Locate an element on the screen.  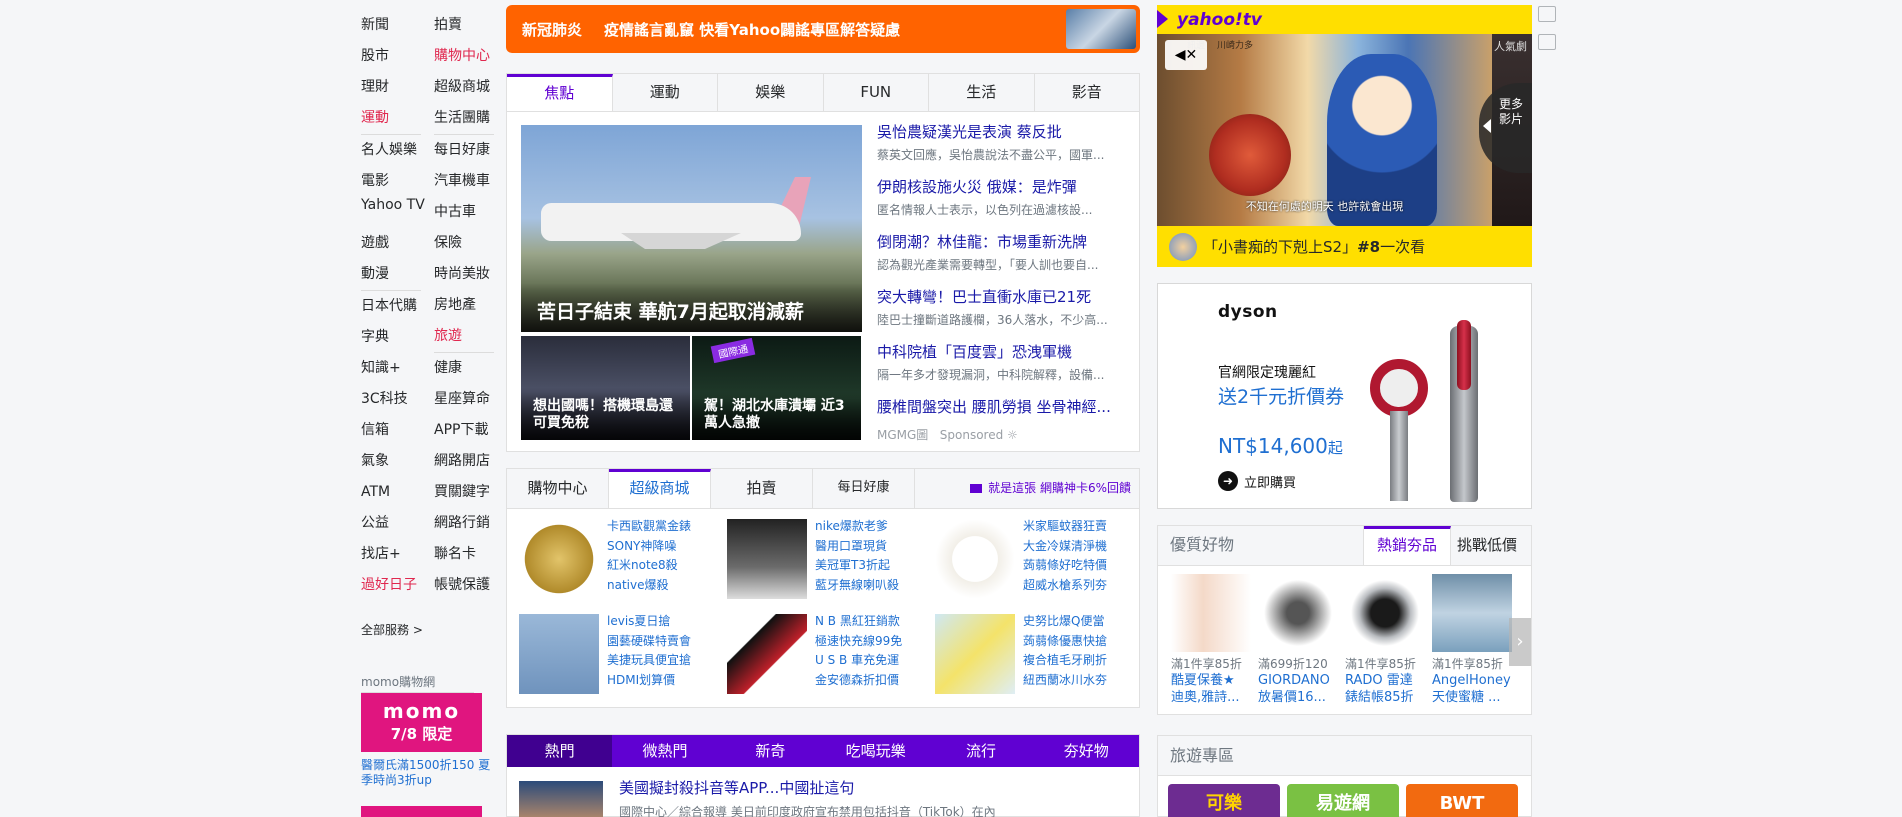
tab-daily-deals: 每日好康 is located at coordinates (864, 488).